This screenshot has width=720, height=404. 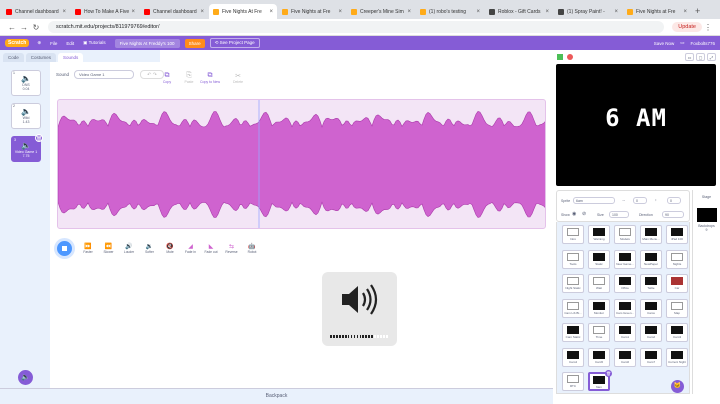 I want to click on tab-code: Code, so click(x=13, y=57).